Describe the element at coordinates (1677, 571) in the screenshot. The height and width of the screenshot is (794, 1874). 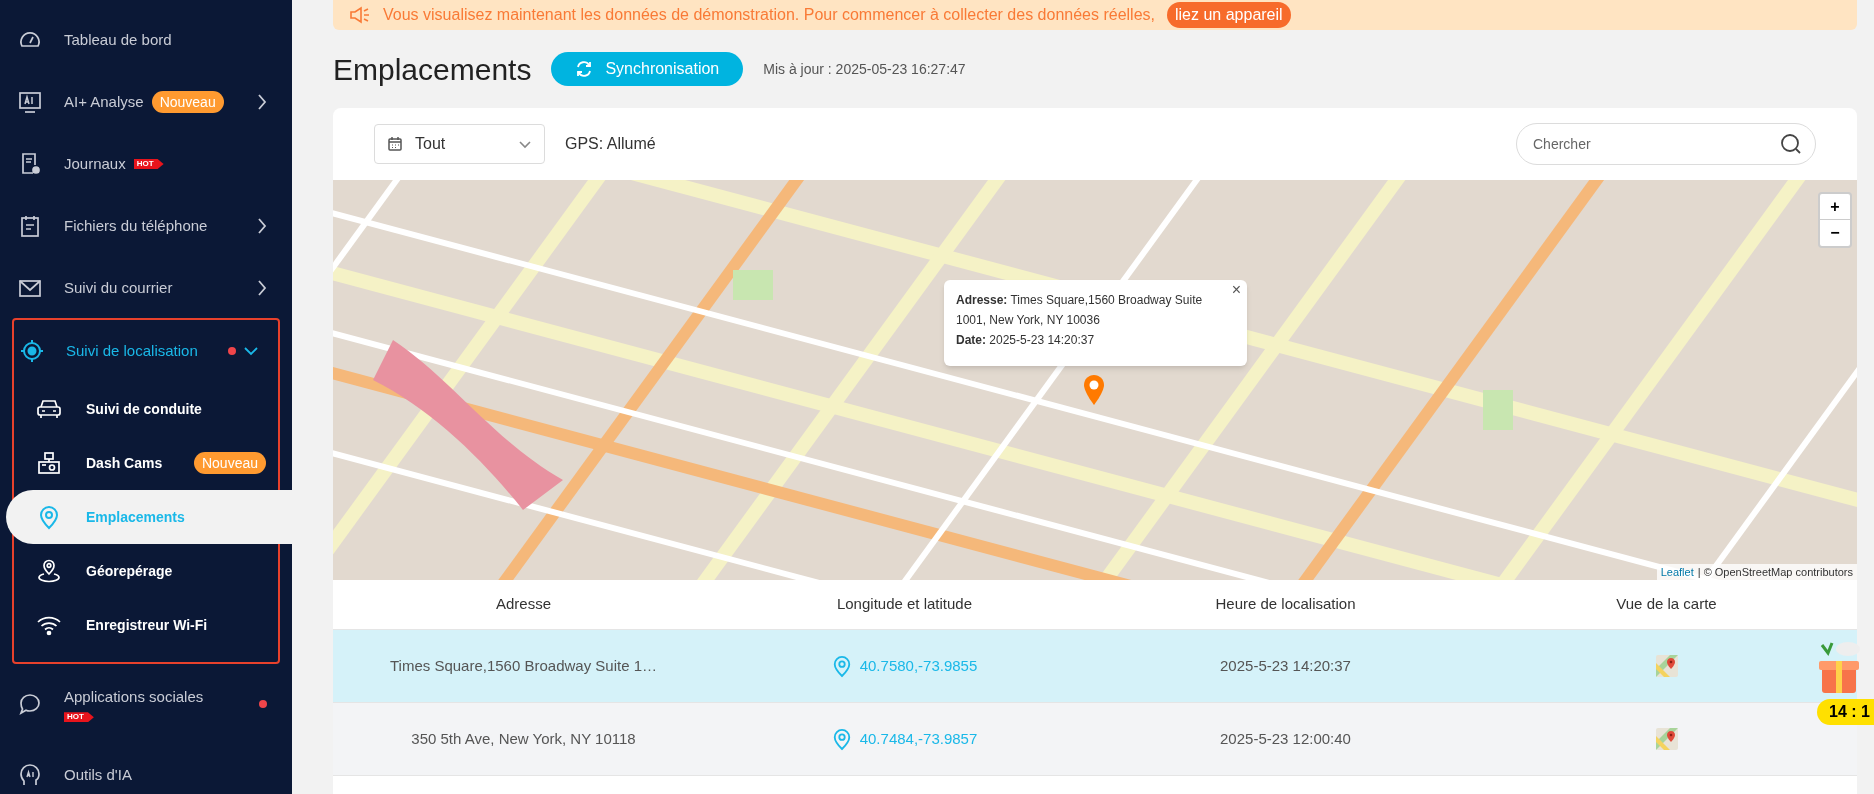
I see `leaflet-link: Leaflet` at that location.